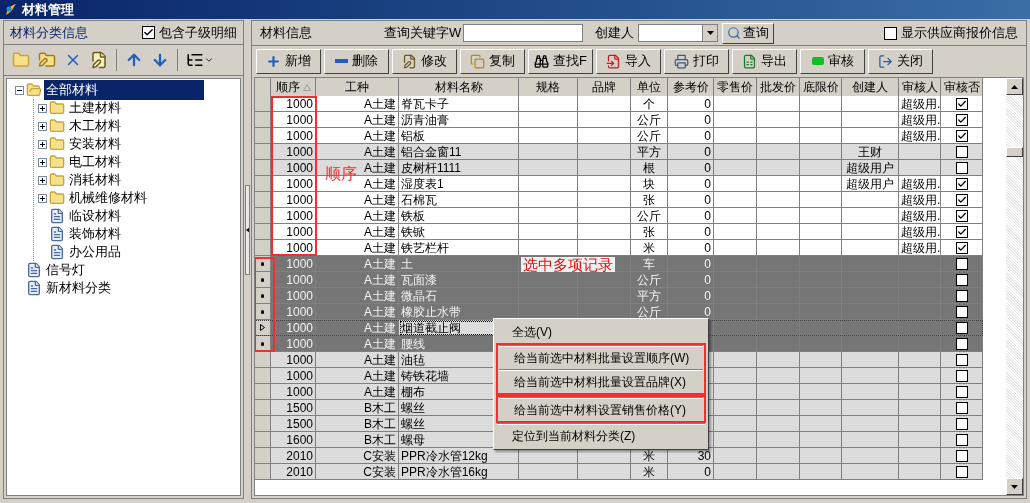 This screenshot has height=503, width=1030. Describe the element at coordinates (1014, 86) in the screenshot. I see `scroll-up-button` at that location.